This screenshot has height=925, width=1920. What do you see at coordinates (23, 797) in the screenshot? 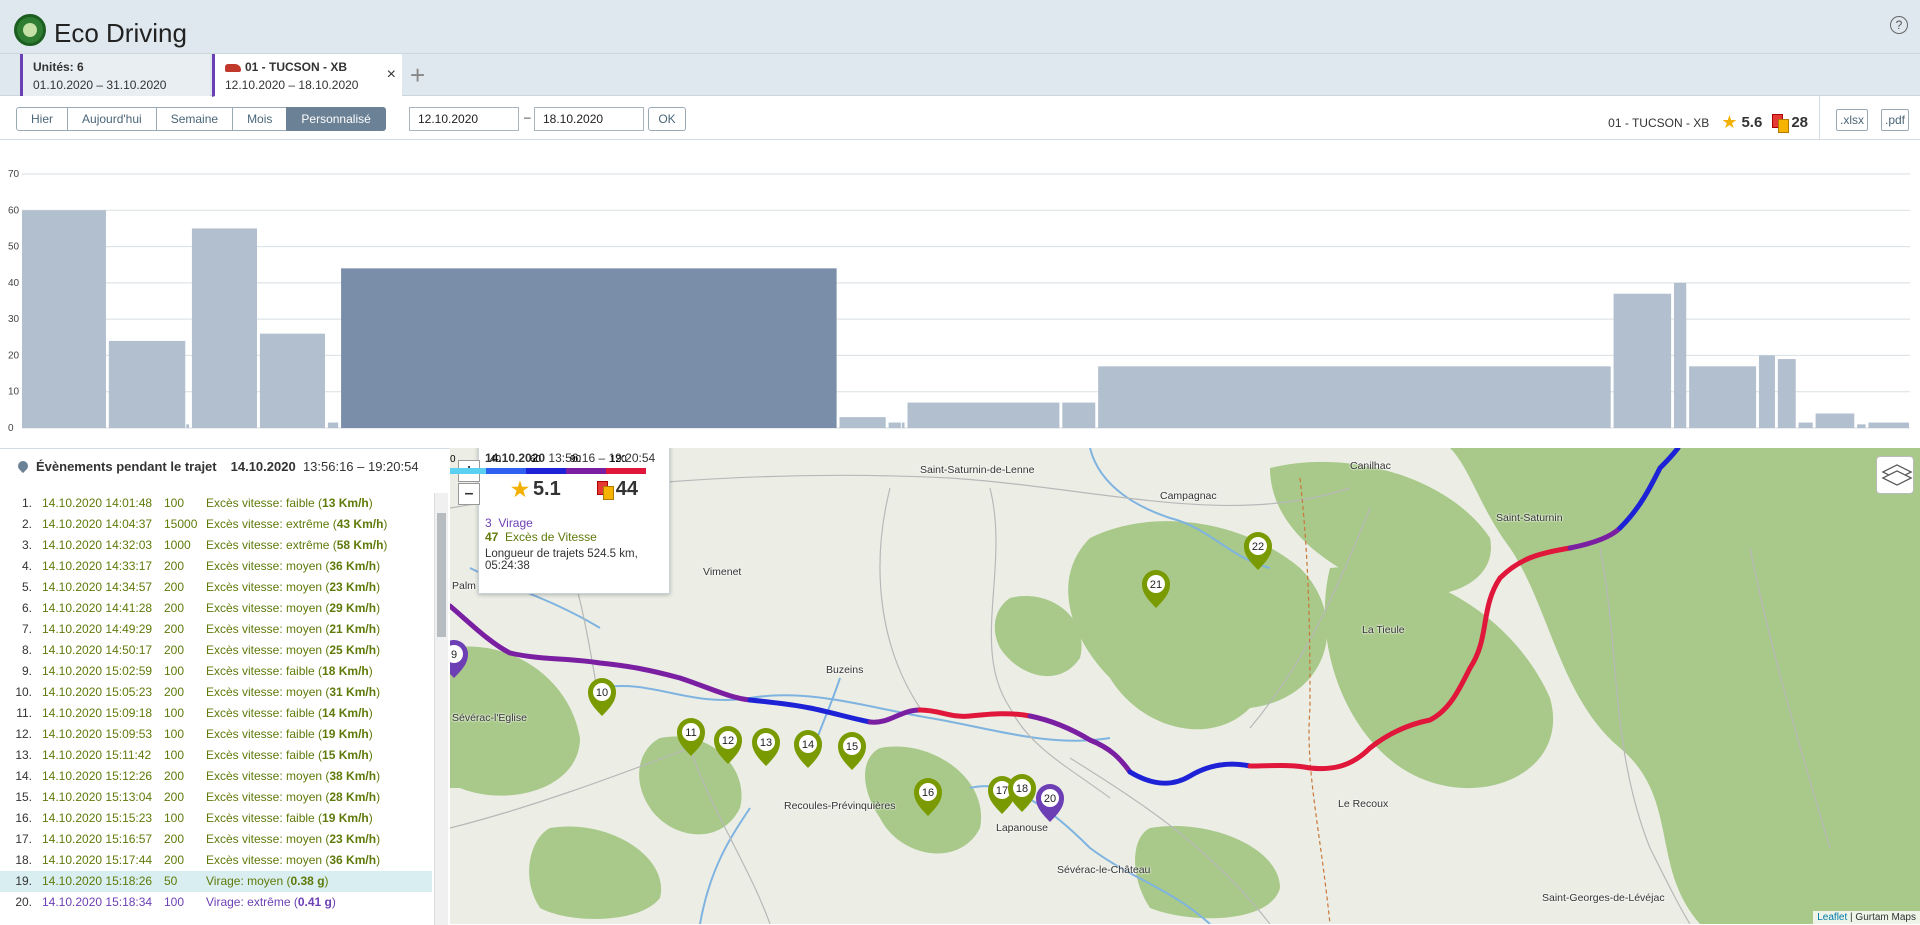
I see `event-number: 15.` at bounding box center [23, 797].